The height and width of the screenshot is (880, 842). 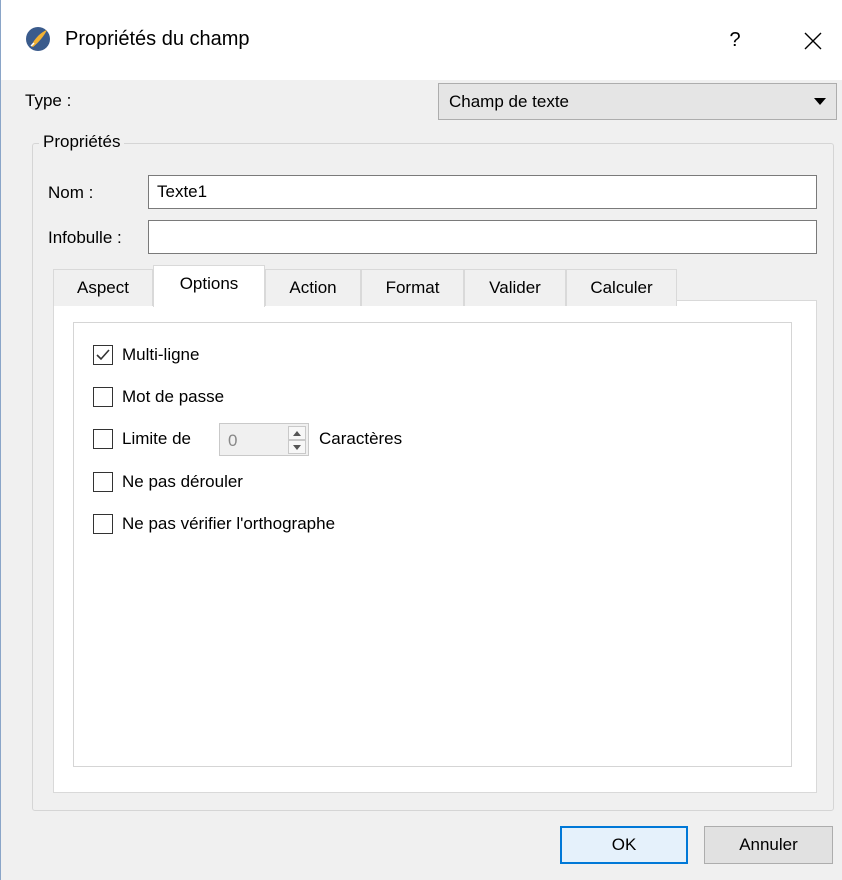 What do you see at coordinates (156, 438) in the screenshot?
I see `limit-label: Limite de` at bounding box center [156, 438].